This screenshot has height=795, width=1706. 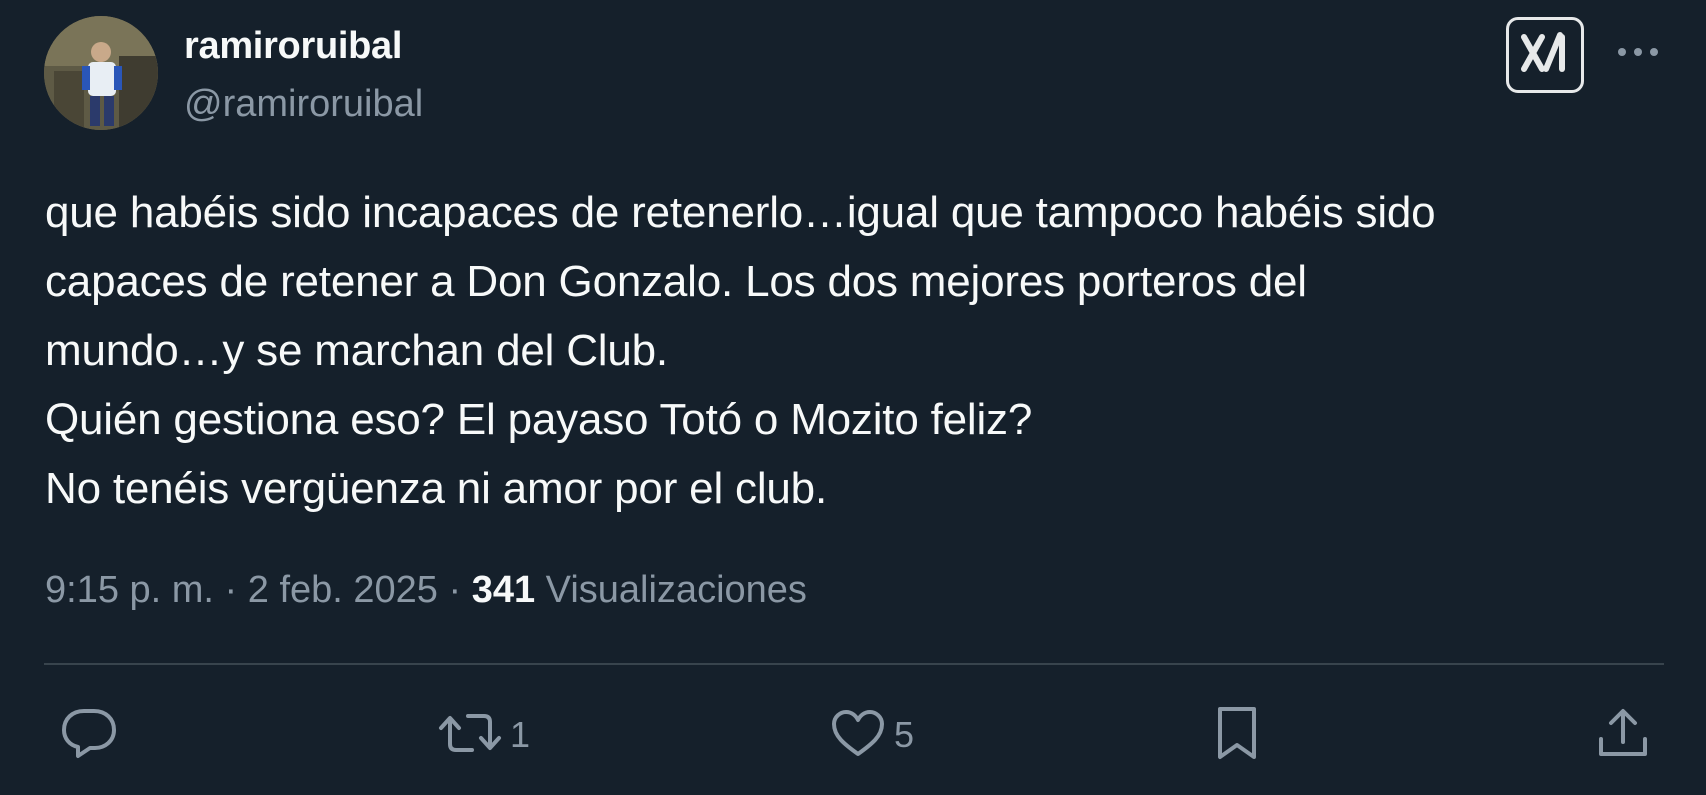 I want to click on more-options-button, so click(x=1638, y=54).